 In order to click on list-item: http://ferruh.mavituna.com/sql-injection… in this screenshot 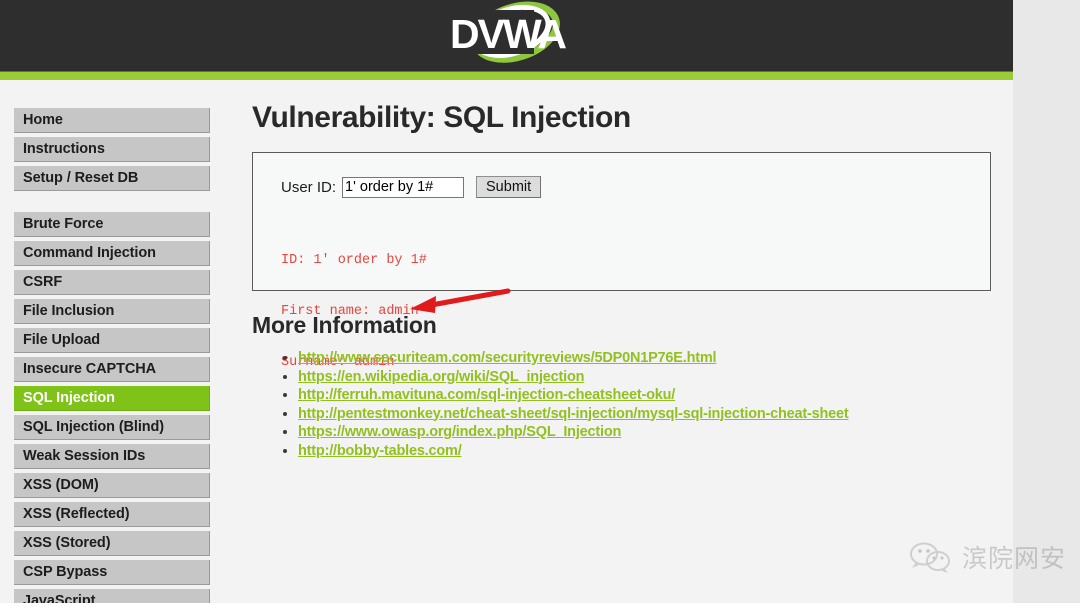, I will do `click(643, 395)`.